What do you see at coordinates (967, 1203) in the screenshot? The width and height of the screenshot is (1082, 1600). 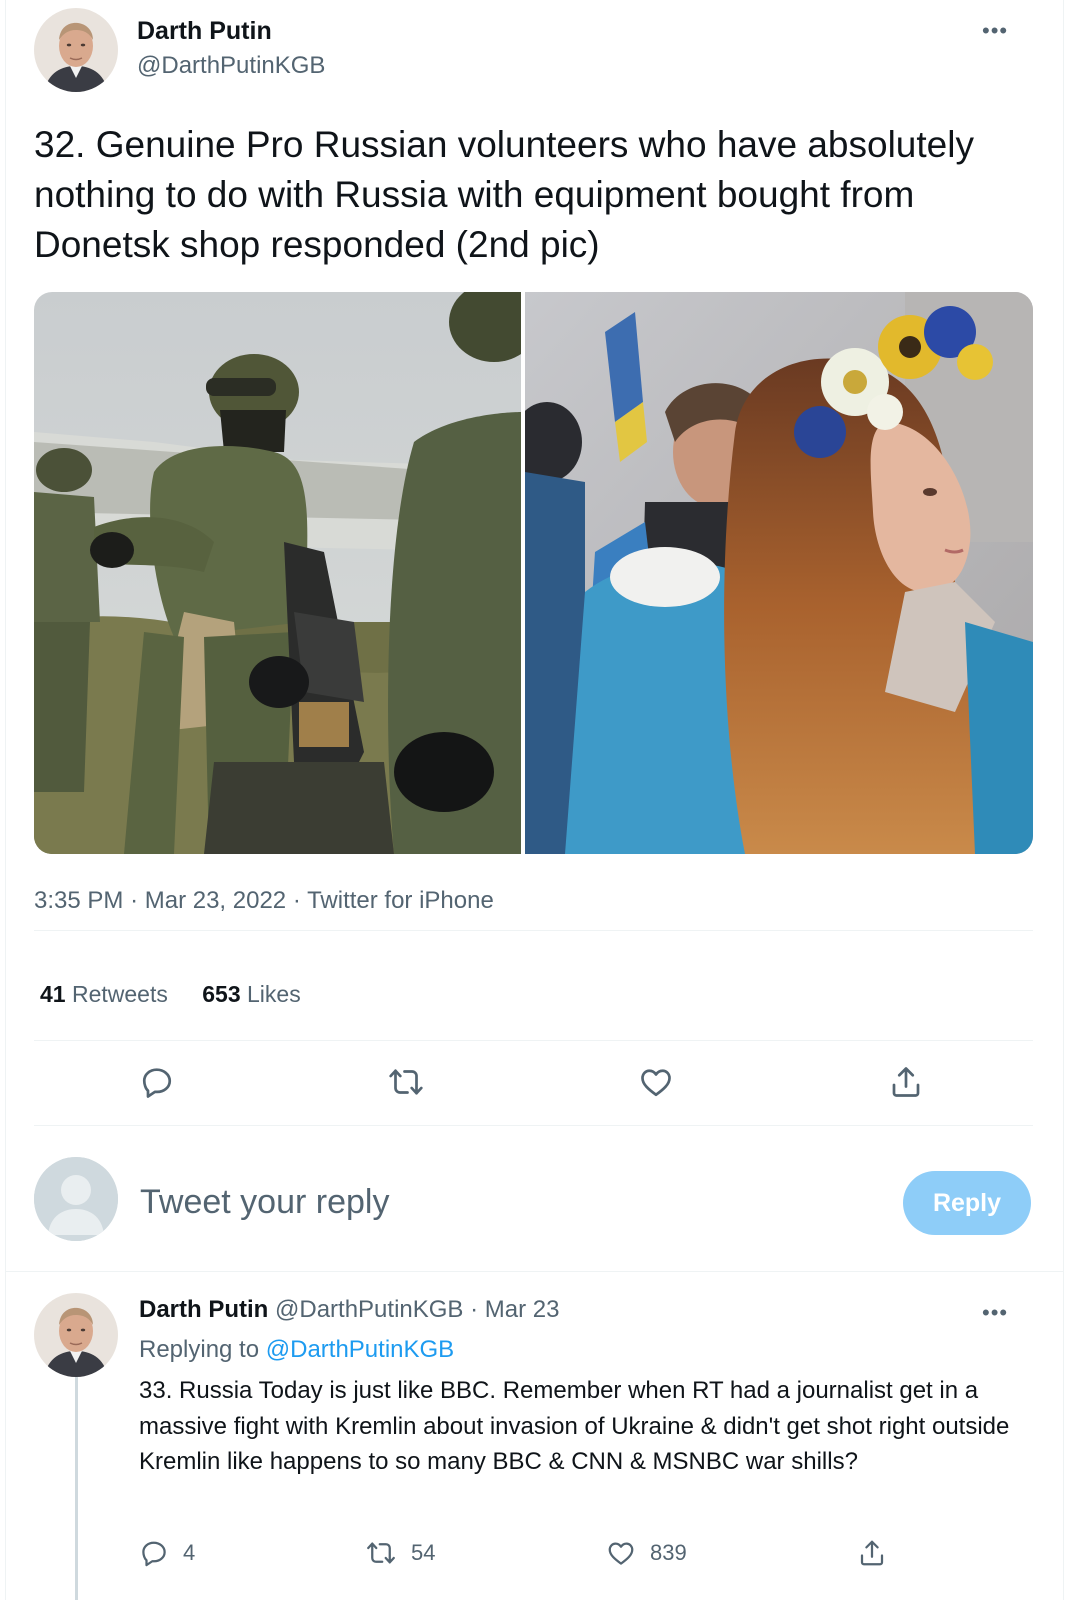 I see `reply-button: Reply` at bounding box center [967, 1203].